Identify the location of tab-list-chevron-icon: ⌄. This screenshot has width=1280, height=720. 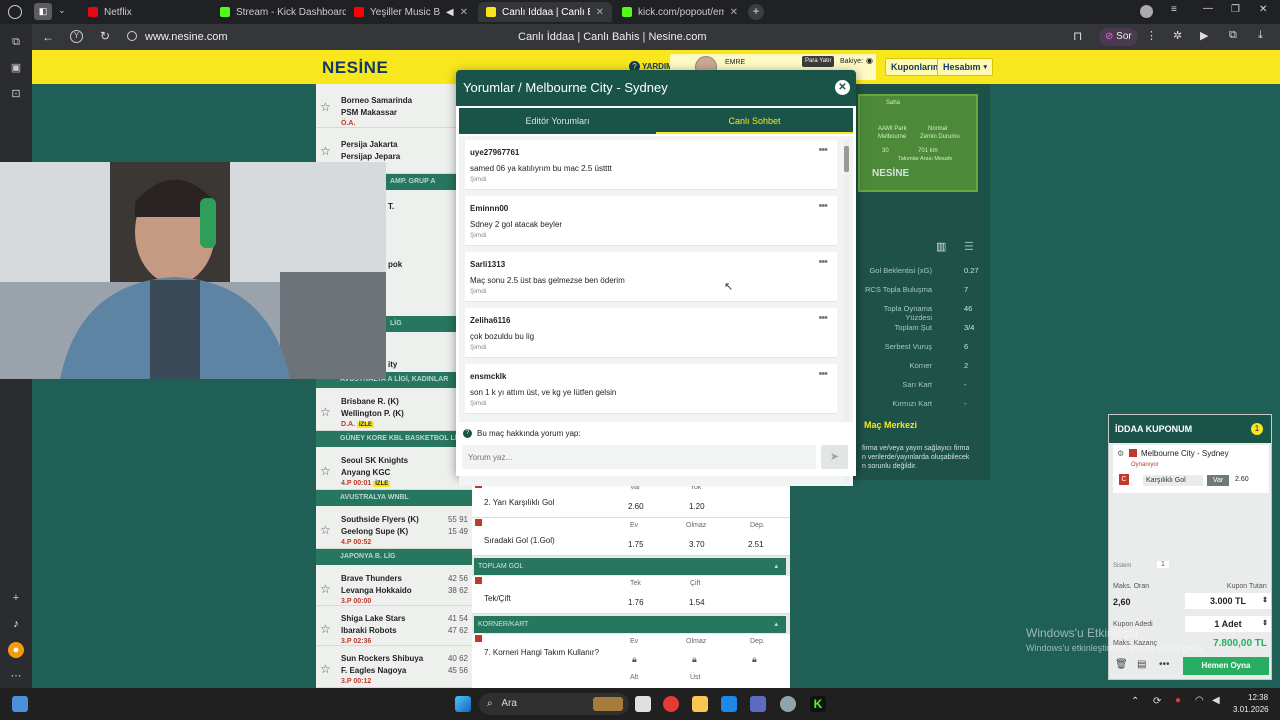
(62, 10).